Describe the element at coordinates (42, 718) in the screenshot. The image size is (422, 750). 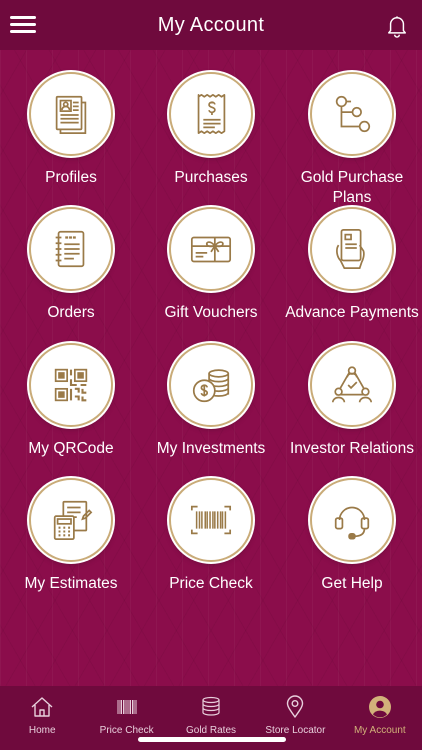
I see `tab-home: Home` at that location.